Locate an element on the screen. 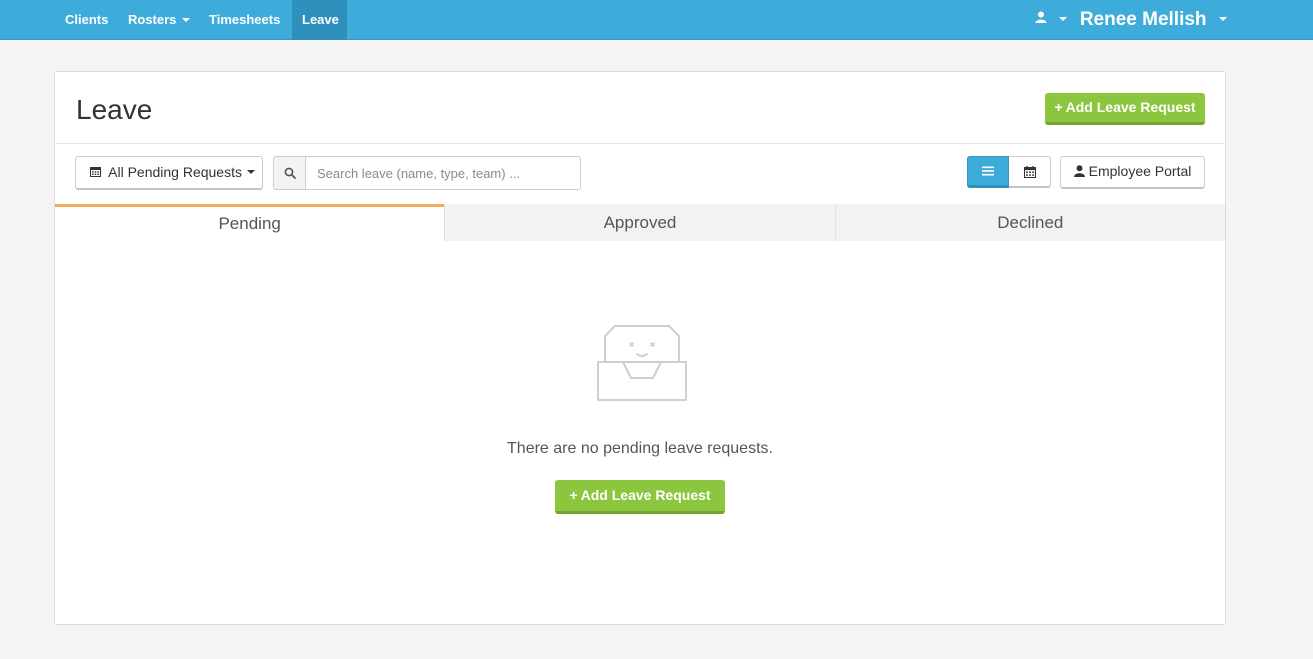 The height and width of the screenshot is (659, 1313). add-leave-request-button-empty: + Add Leave Request is located at coordinates (640, 497).